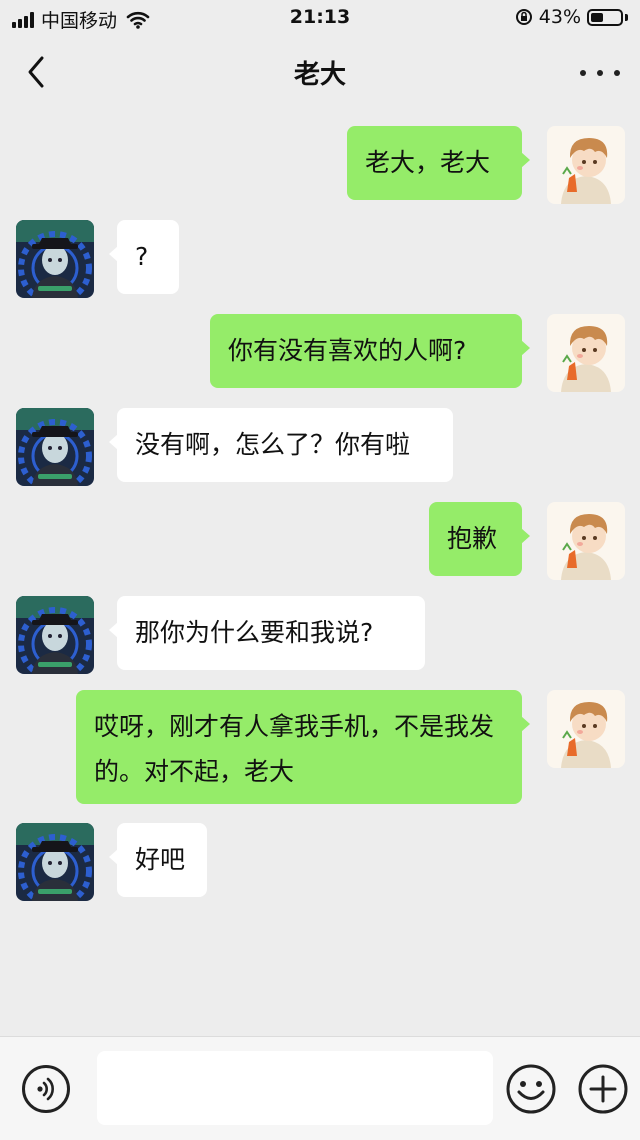  Describe the element at coordinates (267, 633) in the screenshot. I see `received-message-bubble: 那你为什么要和我说?` at that location.